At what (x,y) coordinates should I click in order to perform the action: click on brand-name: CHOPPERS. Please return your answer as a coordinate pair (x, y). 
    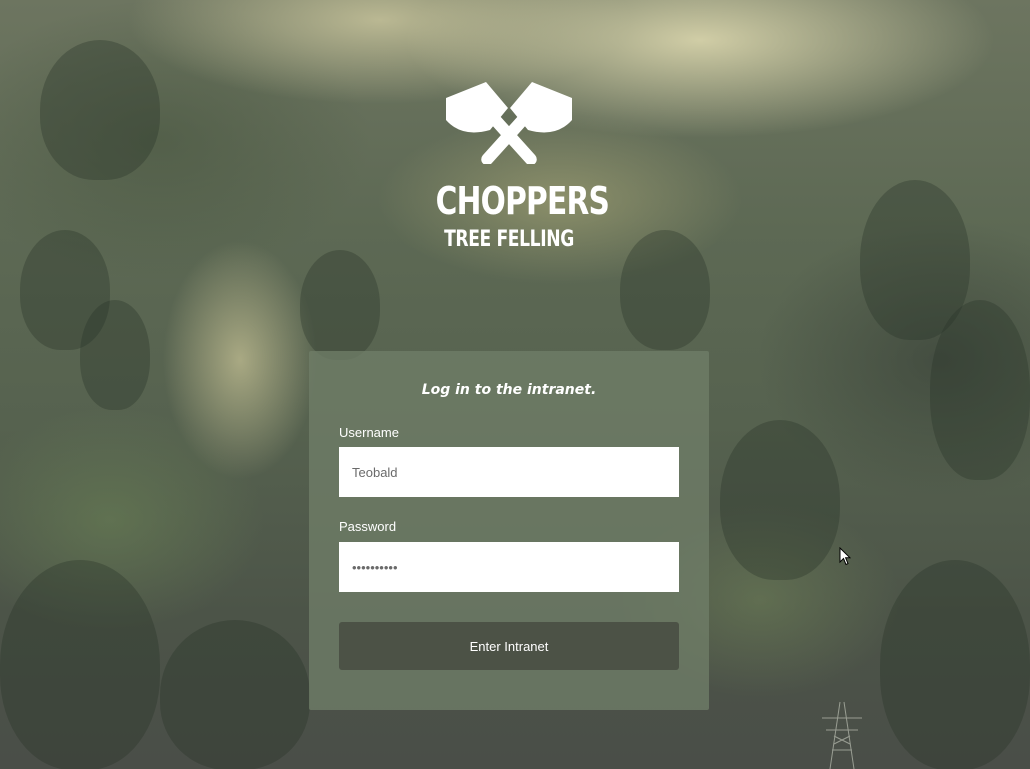
    Looking at the image, I should click on (522, 201).